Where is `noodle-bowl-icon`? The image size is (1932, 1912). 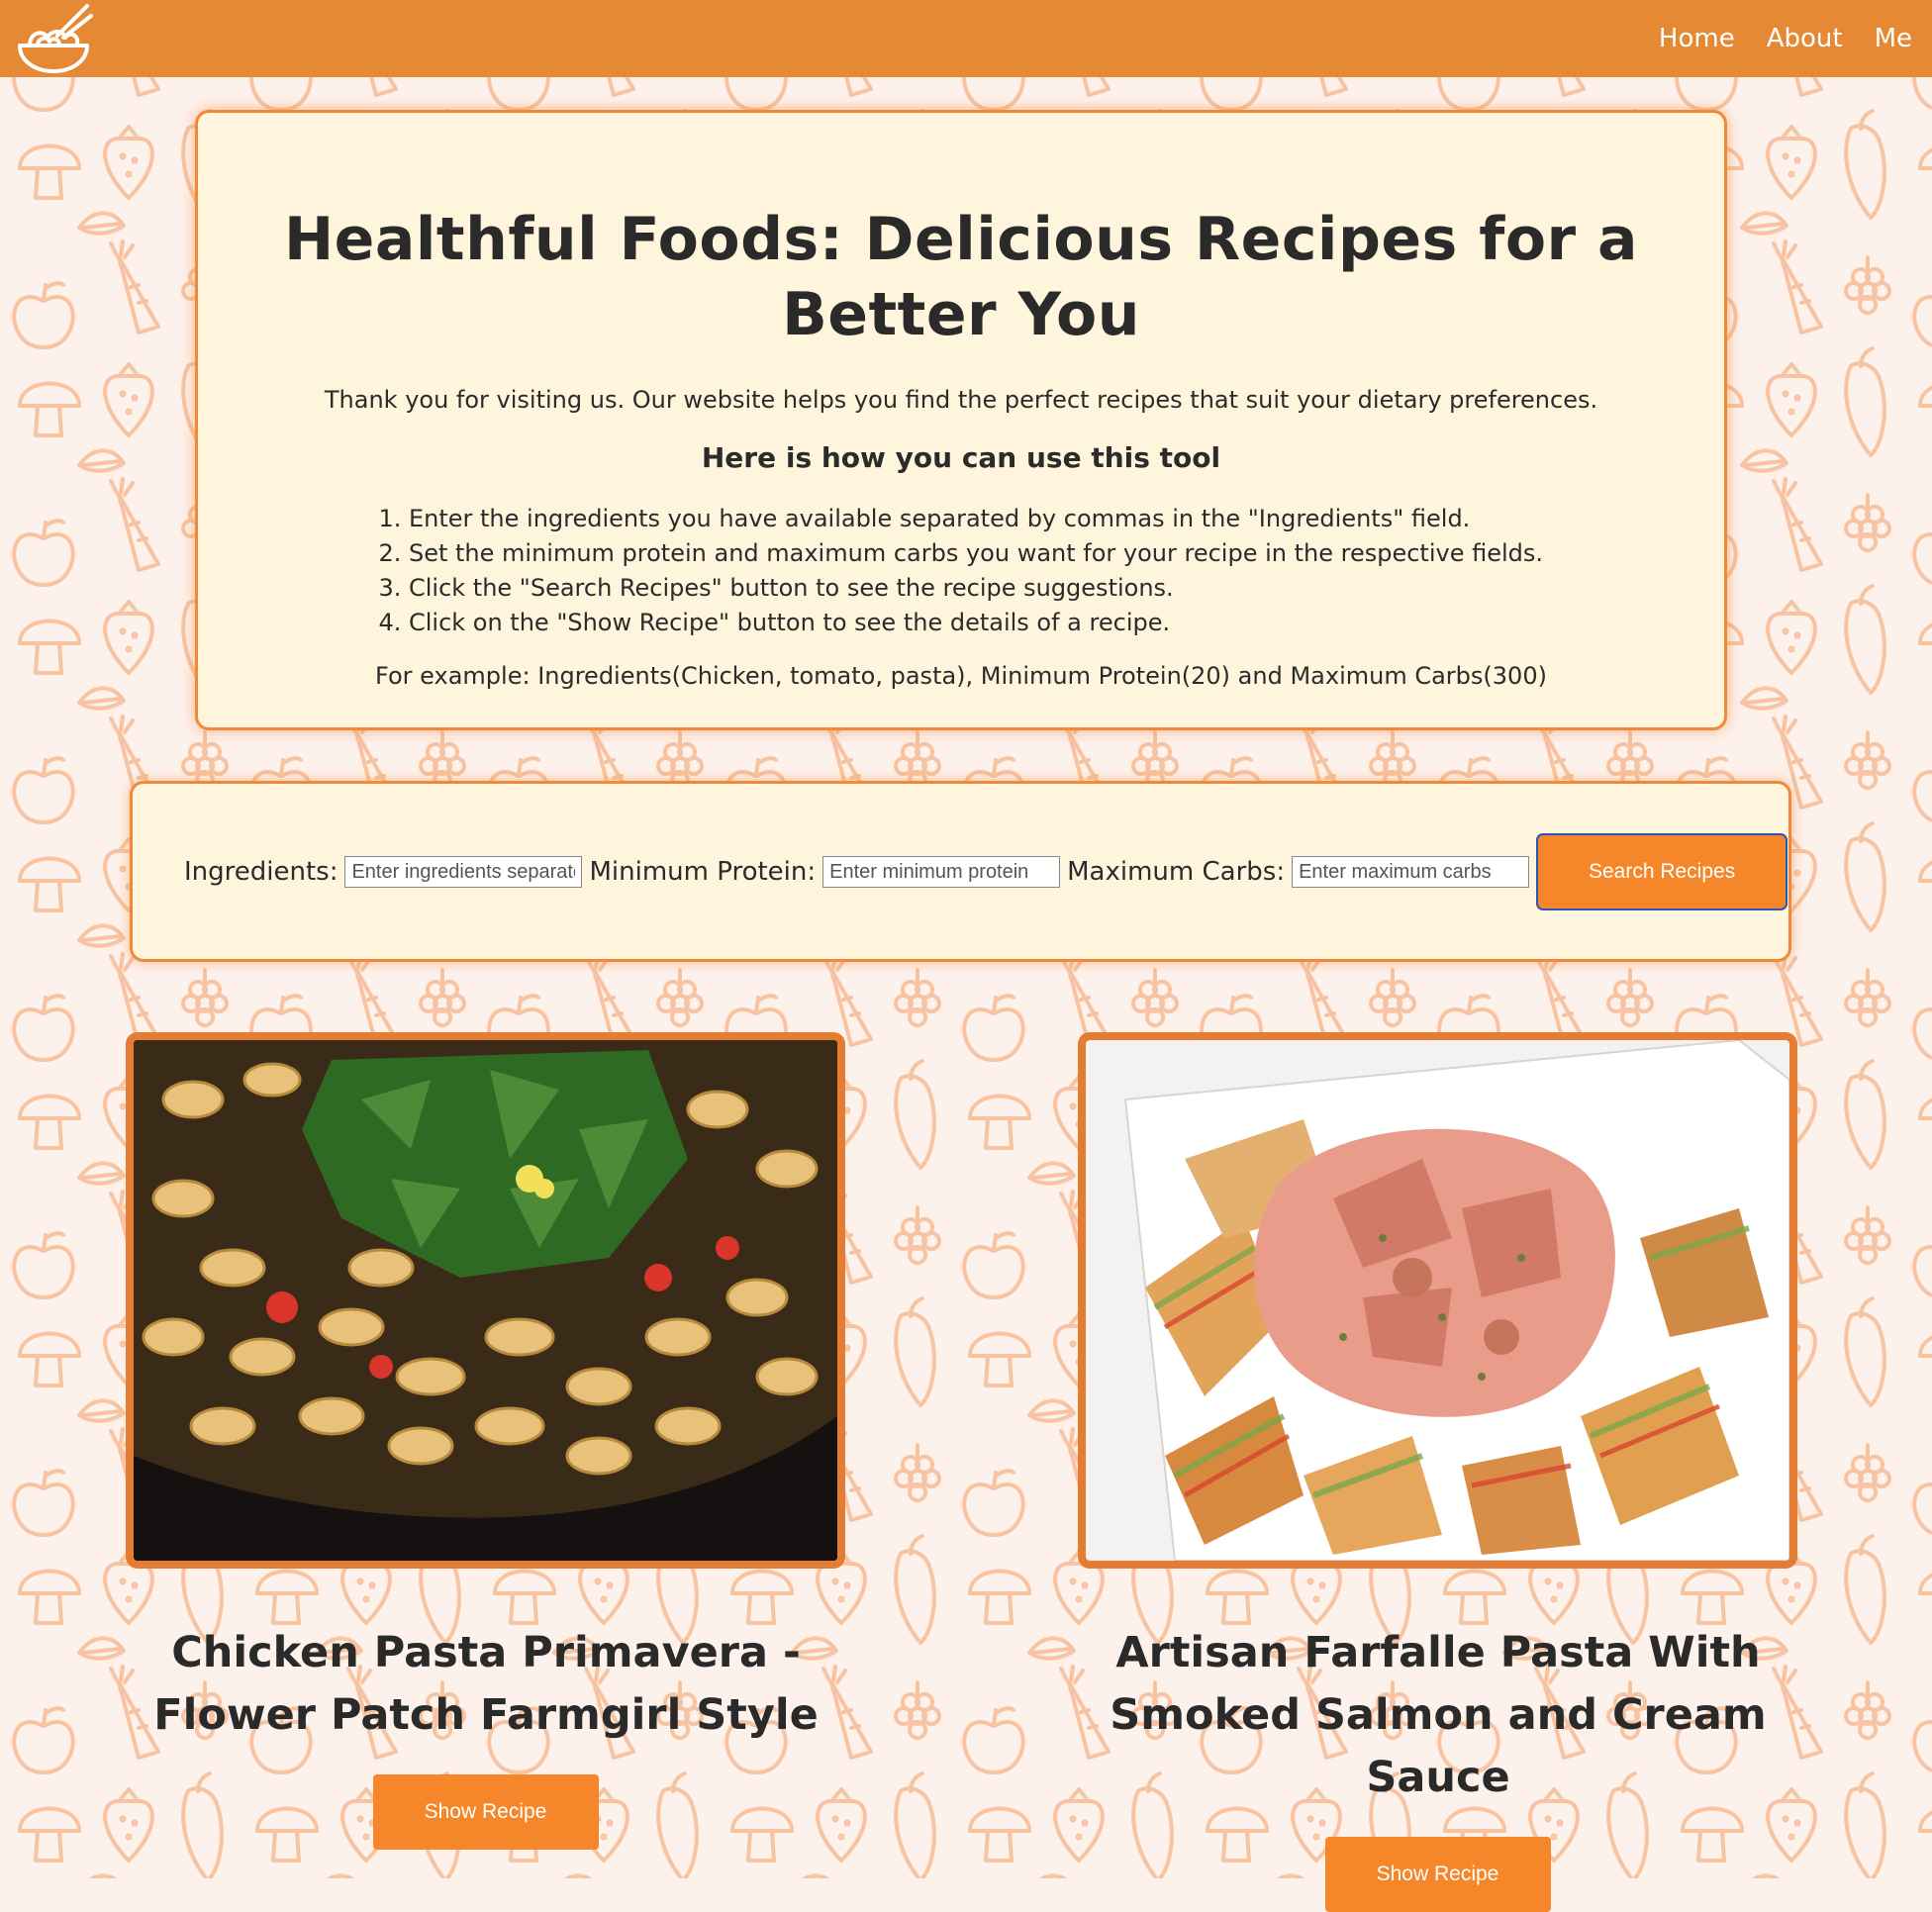
noodle-bowl-icon is located at coordinates (53, 39).